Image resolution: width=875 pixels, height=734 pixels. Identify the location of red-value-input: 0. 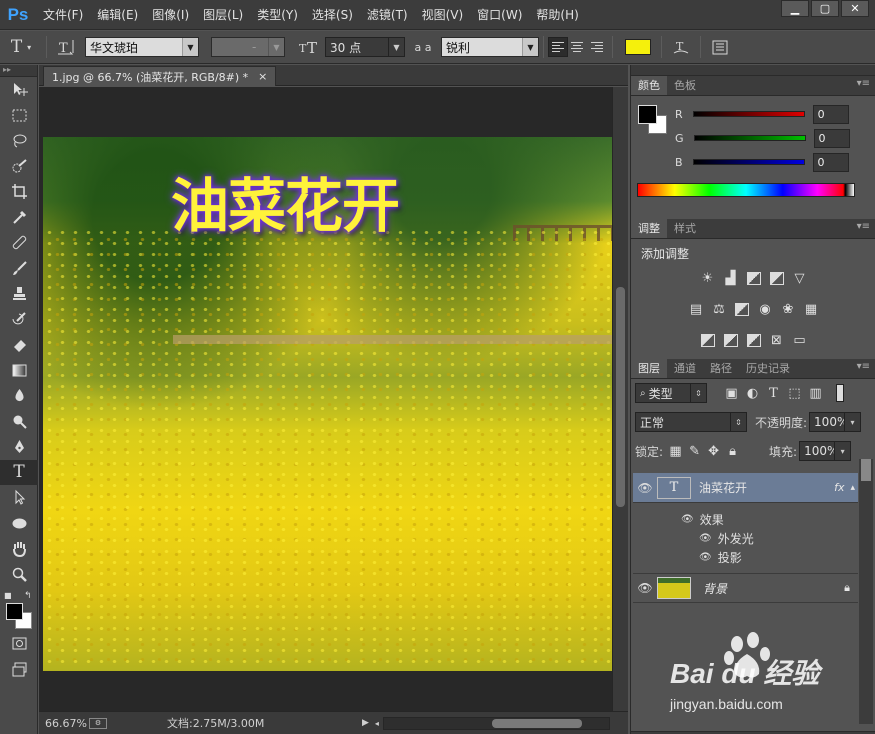
(830, 114).